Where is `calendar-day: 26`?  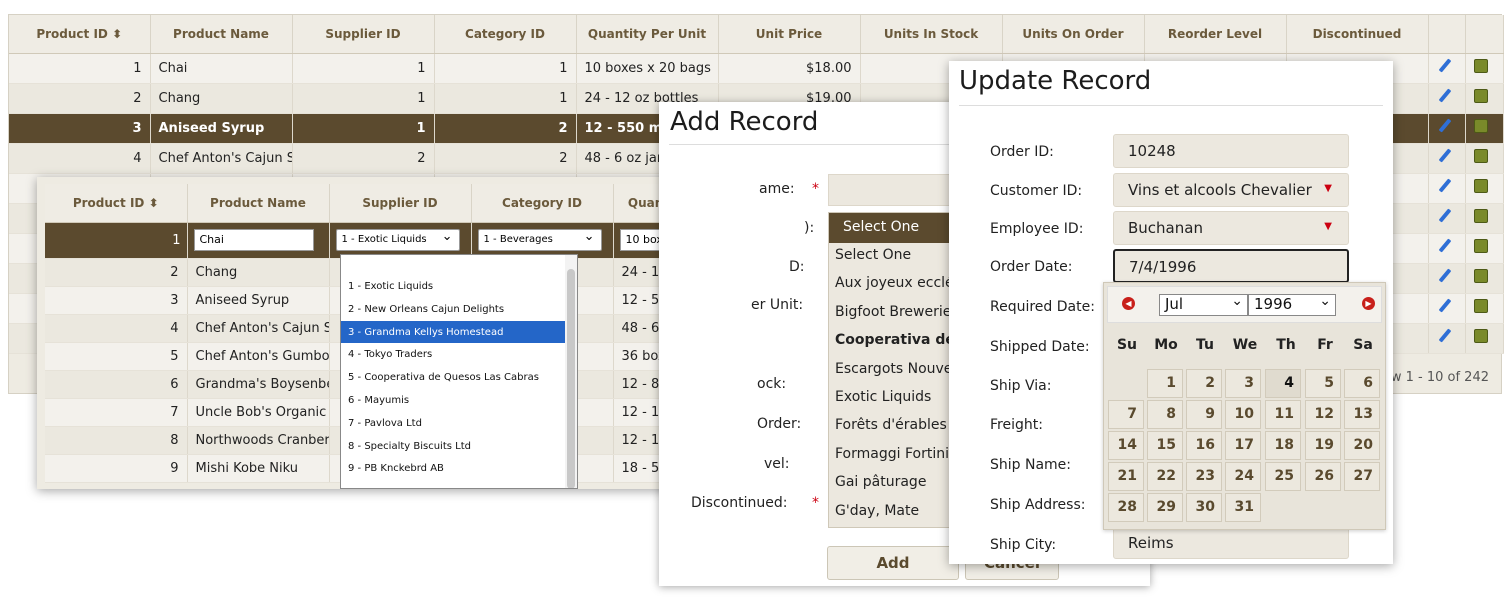
calendar-day: 26 is located at coordinates (1323, 476).